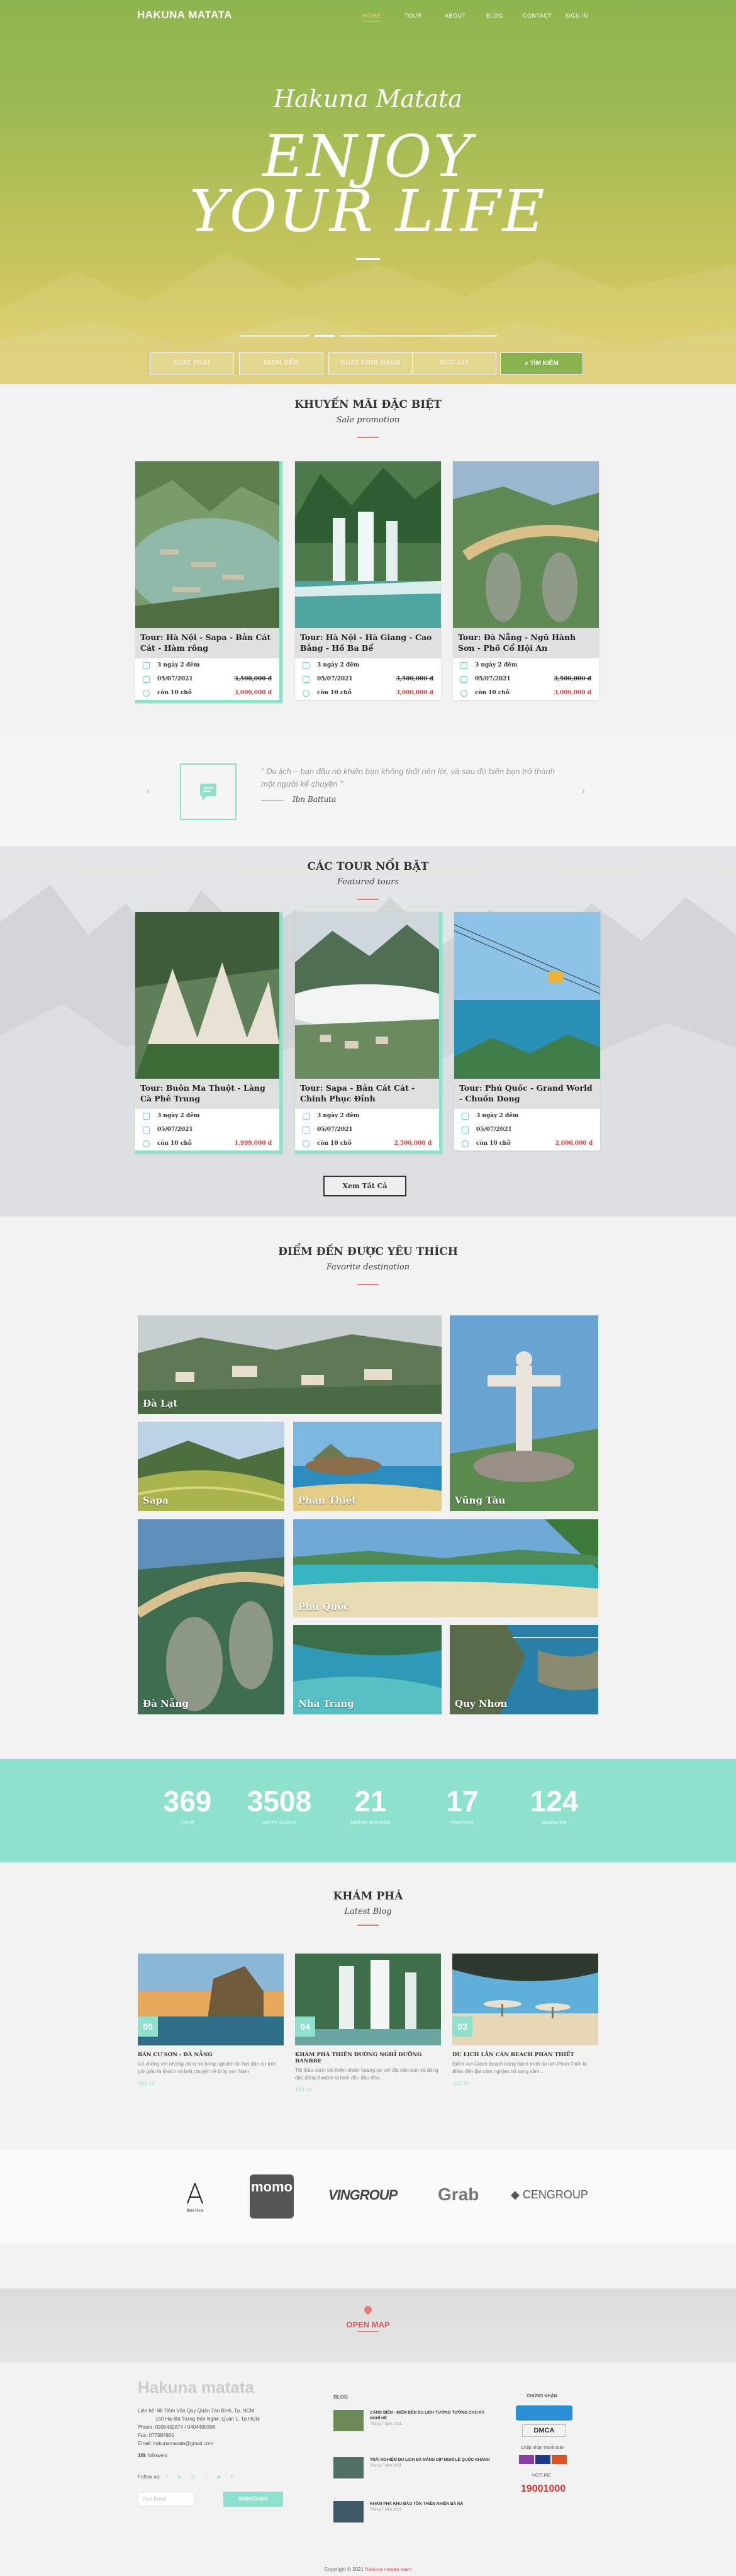 The image size is (736, 2576). Describe the element at coordinates (281, 363) in the screenshot. I see `filter-destination: ĐIỂM ĐẾN` at that location.